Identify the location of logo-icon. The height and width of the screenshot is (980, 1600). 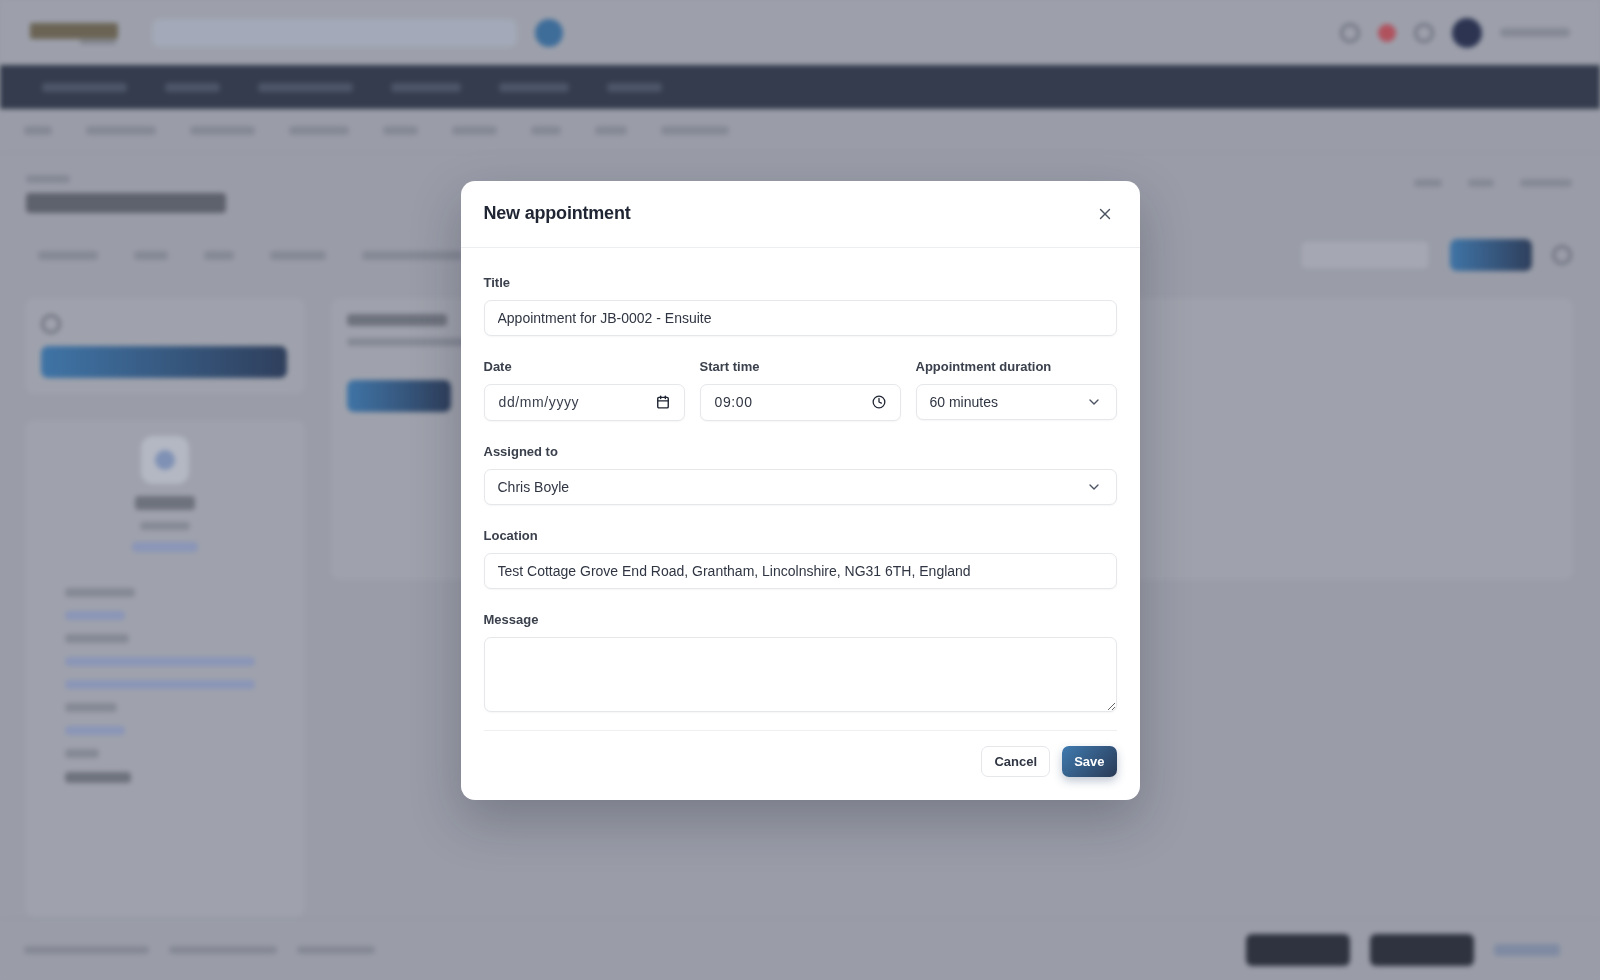
(74, 32).